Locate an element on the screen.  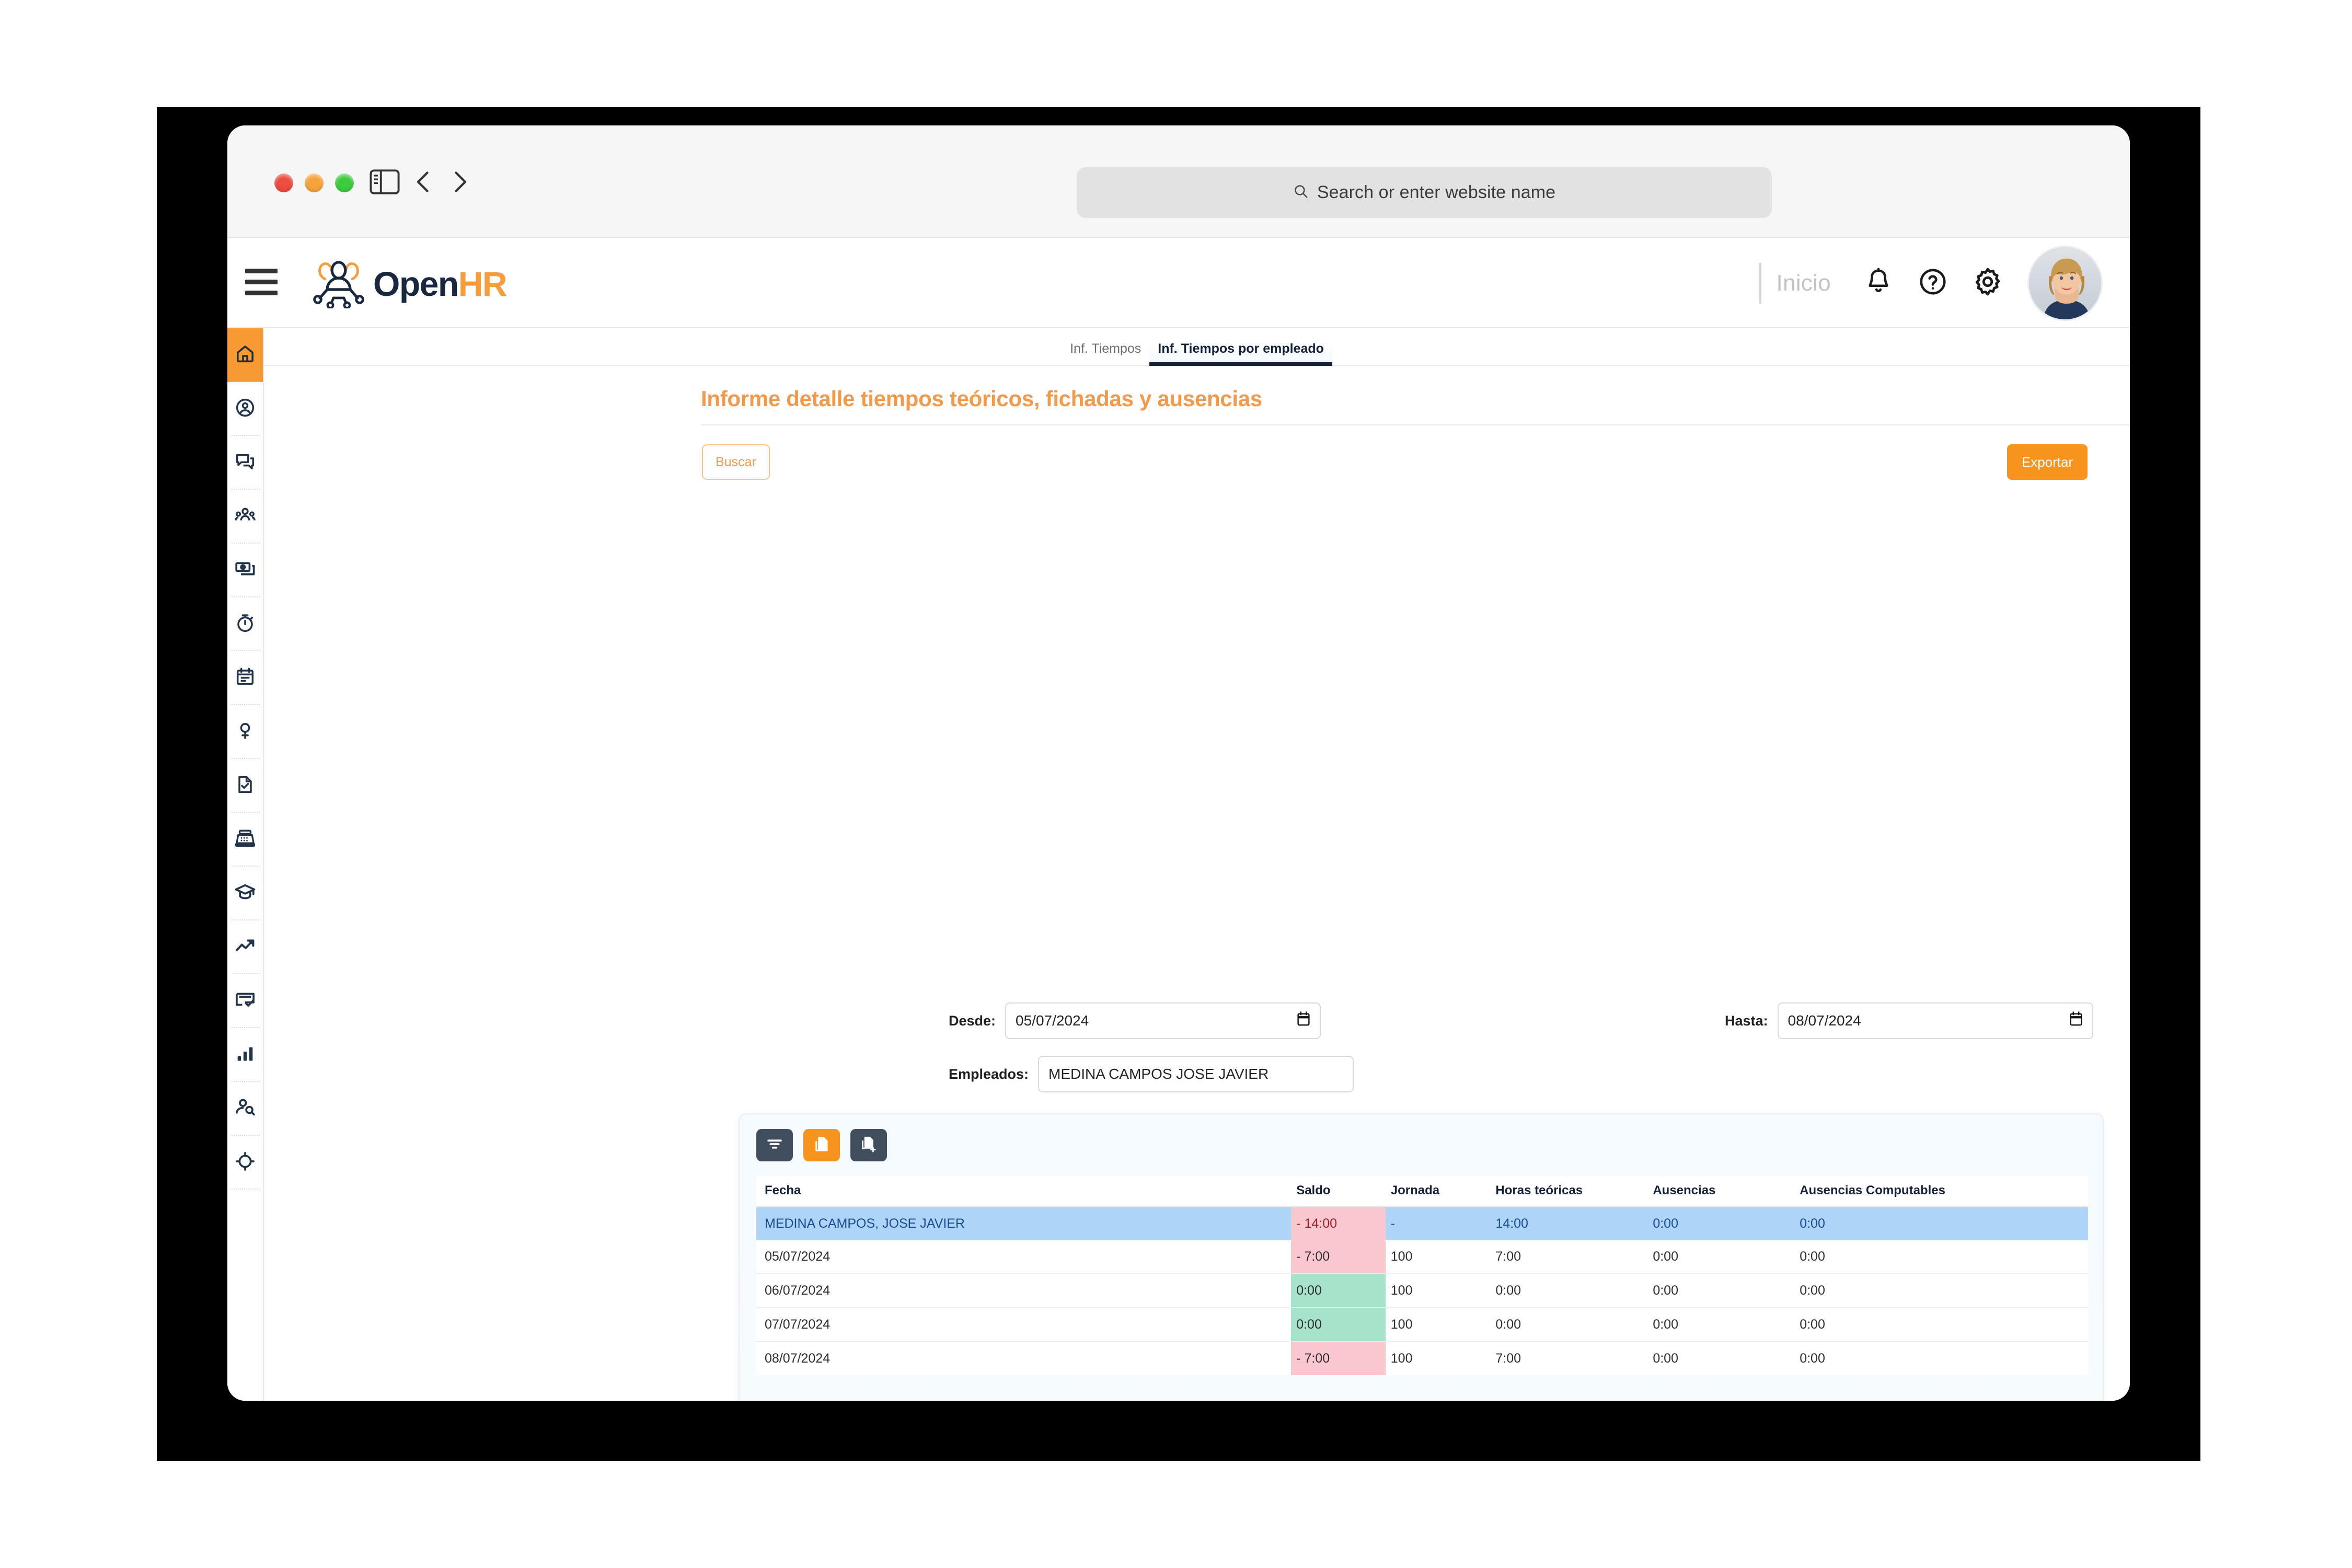
empleados-field-row: Empleados: MEDINA CAMPOS JOSE JAVIER is located at coordinates (1151, 1074).